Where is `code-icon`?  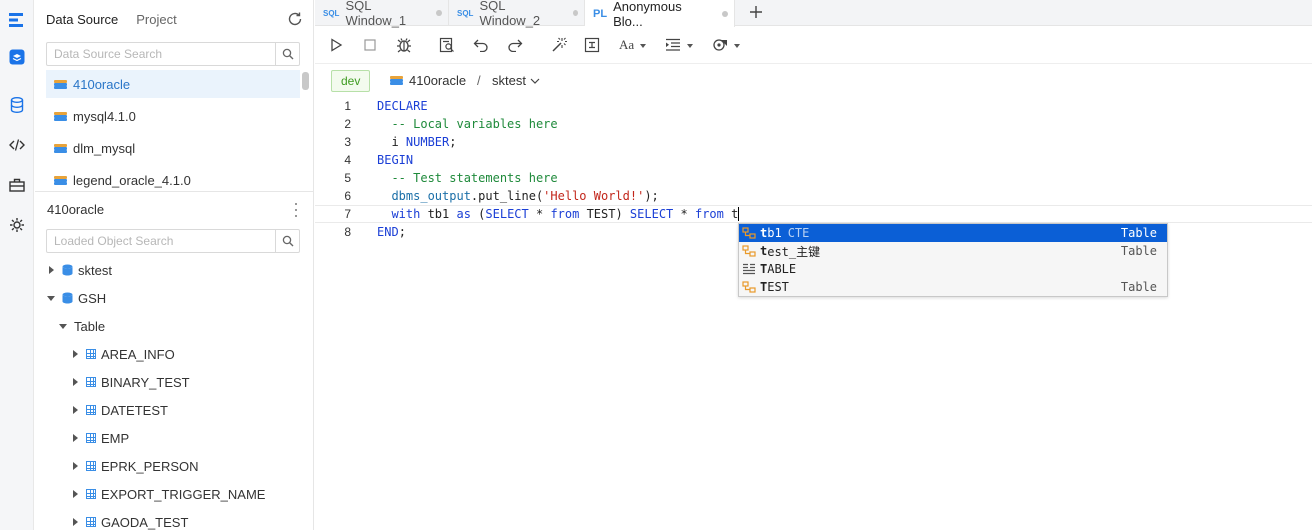 code-icon is located at coordinates (17, 145).